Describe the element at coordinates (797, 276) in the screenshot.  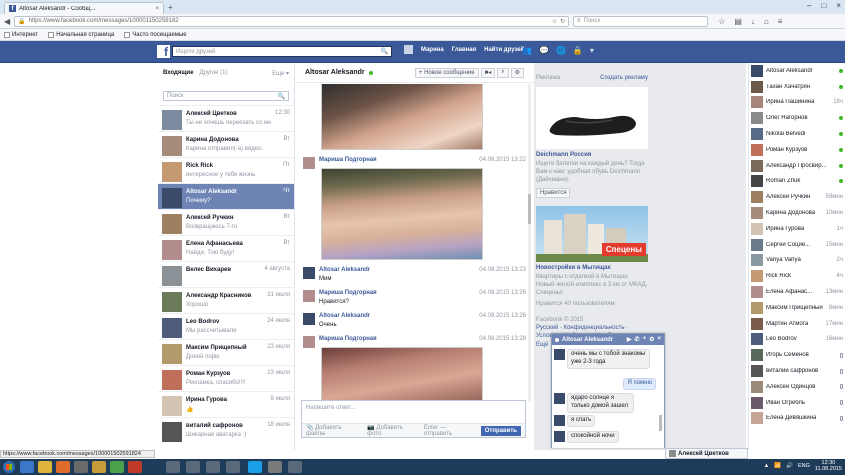
I see `sidebar-friend: Rick Rick 4ч` at that location.